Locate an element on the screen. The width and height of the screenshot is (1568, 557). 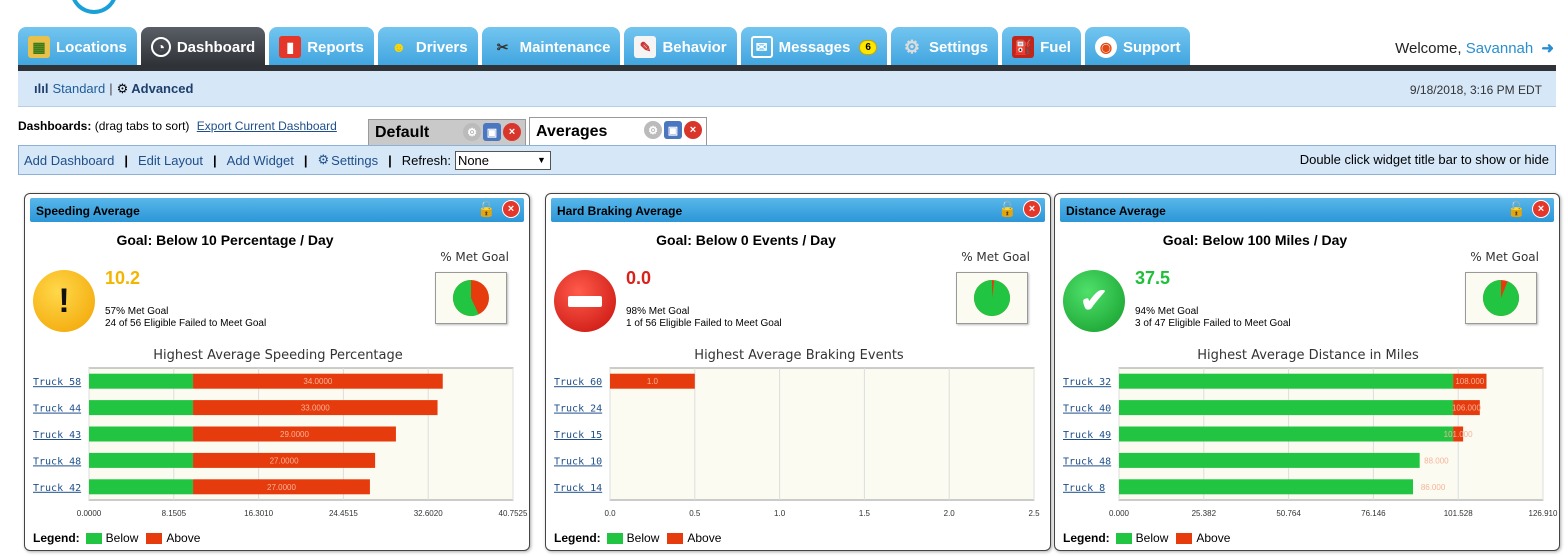
category-label: Truck 32 is located at coordinates (1087, 382).